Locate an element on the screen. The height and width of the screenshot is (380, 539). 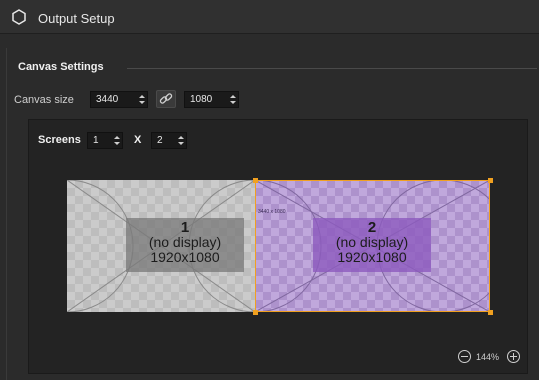
canvas-settings-heading: Canvas Settings is located at coordinates (61, 67).